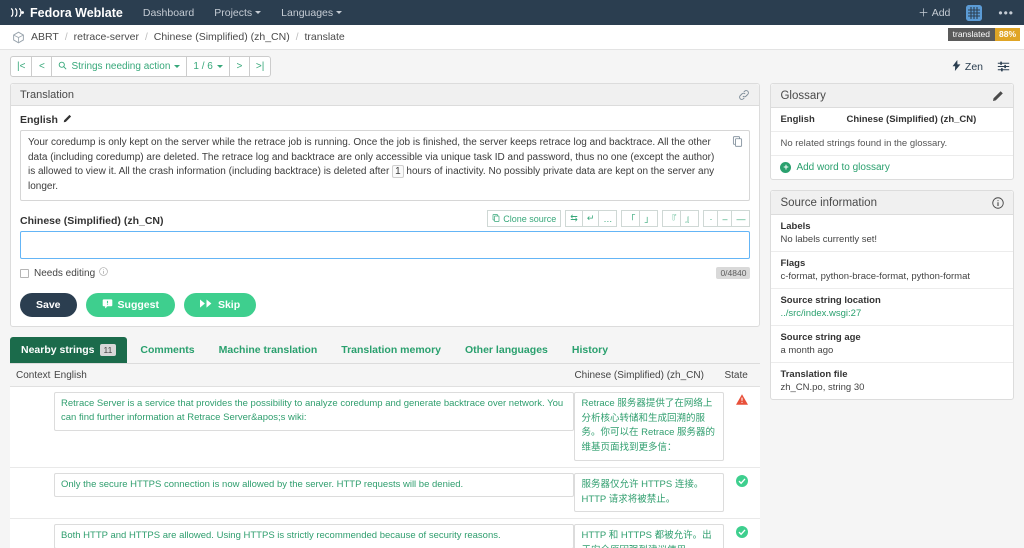 The height and width of the screenshot is (548, 1024). What do you see at coordinates (103, 273) in the screenshot?
I see `info-icon` at bounding box center [103, 273].